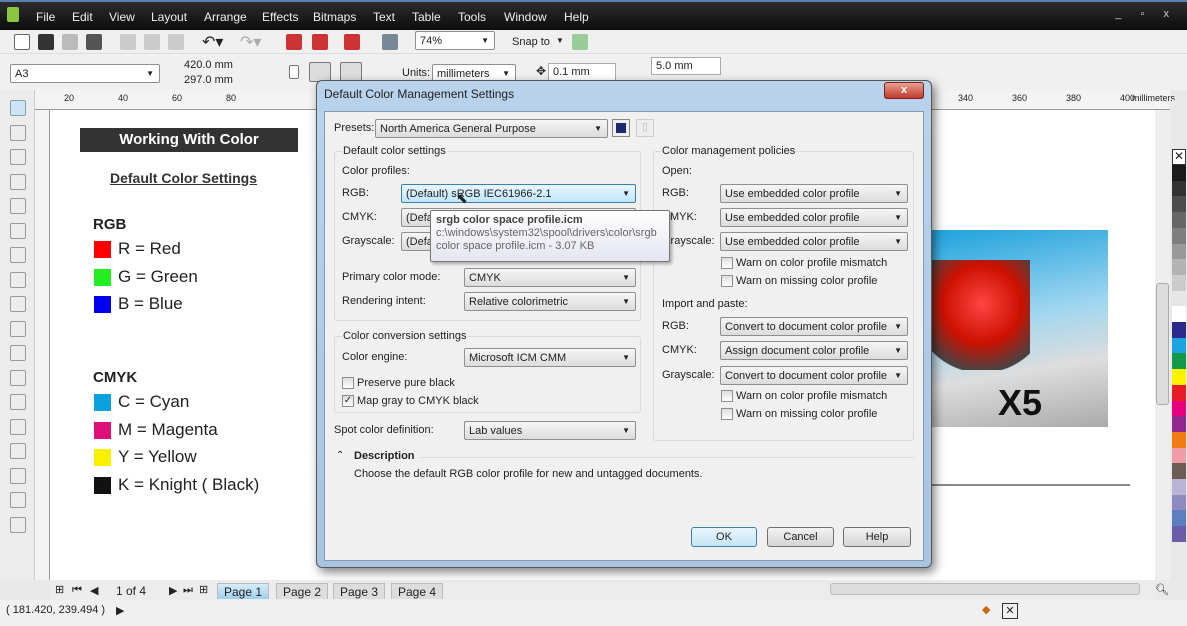  I want to click on horizontal-scrollbar, so click(985, 589).